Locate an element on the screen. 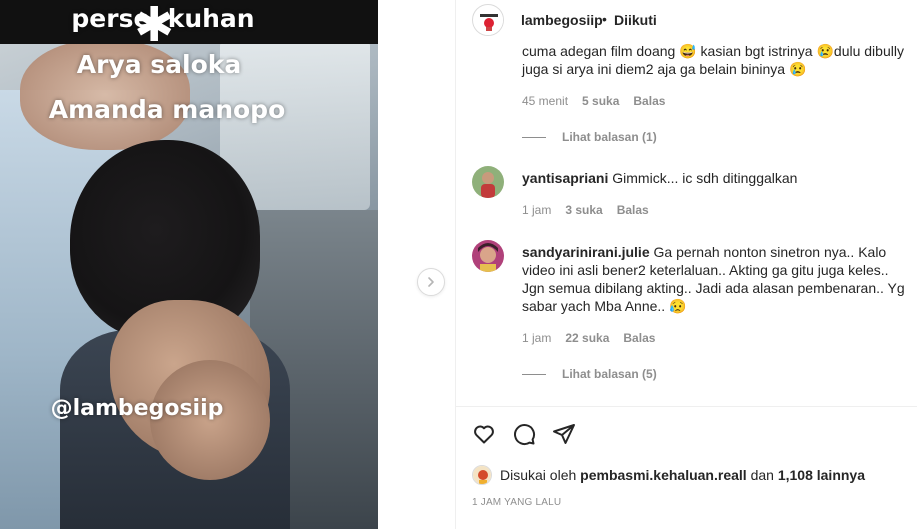  share-button is located at coordinates (564, 434).